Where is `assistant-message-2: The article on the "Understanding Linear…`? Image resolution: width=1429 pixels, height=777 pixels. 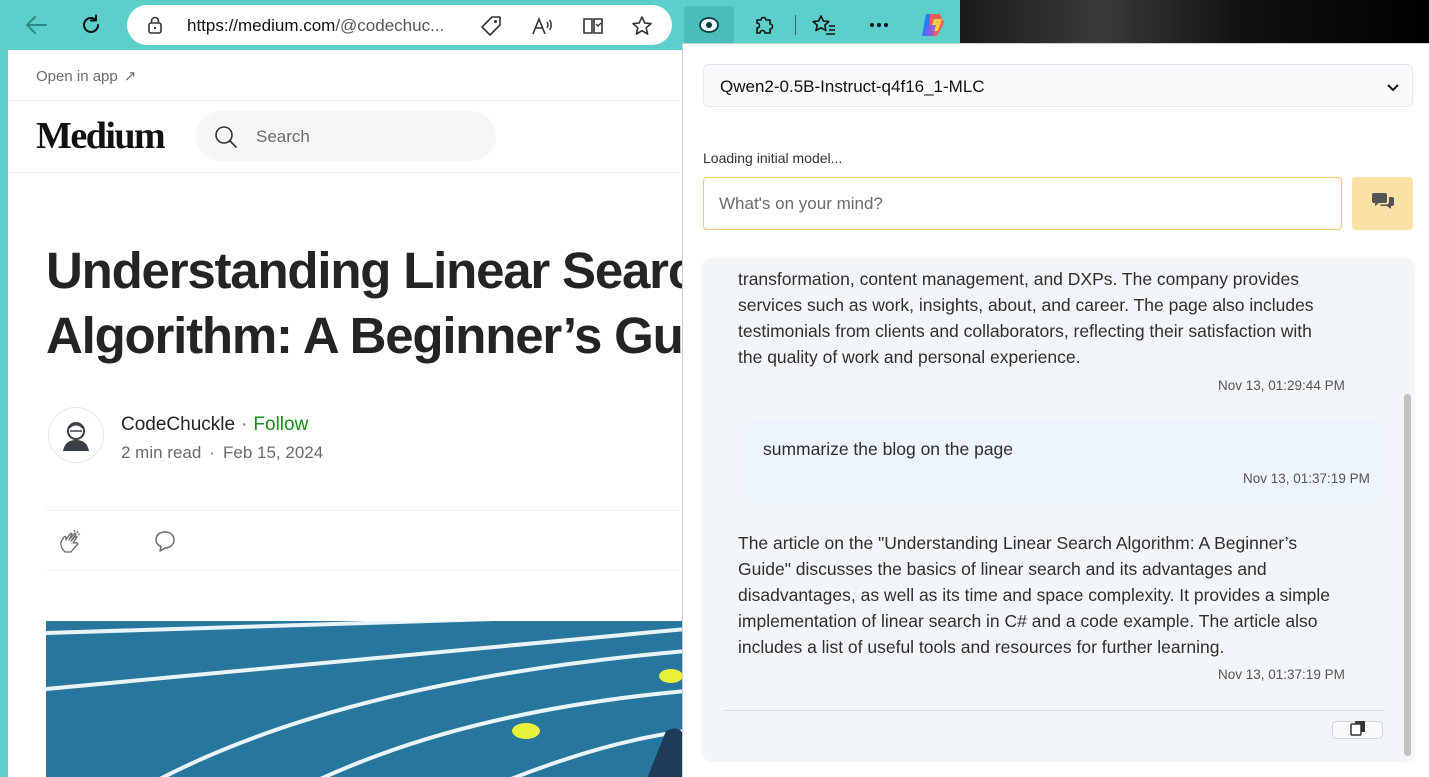 assistant-message-2: The article on the "Understanding Linear… is located at coordinates (1034, 595).